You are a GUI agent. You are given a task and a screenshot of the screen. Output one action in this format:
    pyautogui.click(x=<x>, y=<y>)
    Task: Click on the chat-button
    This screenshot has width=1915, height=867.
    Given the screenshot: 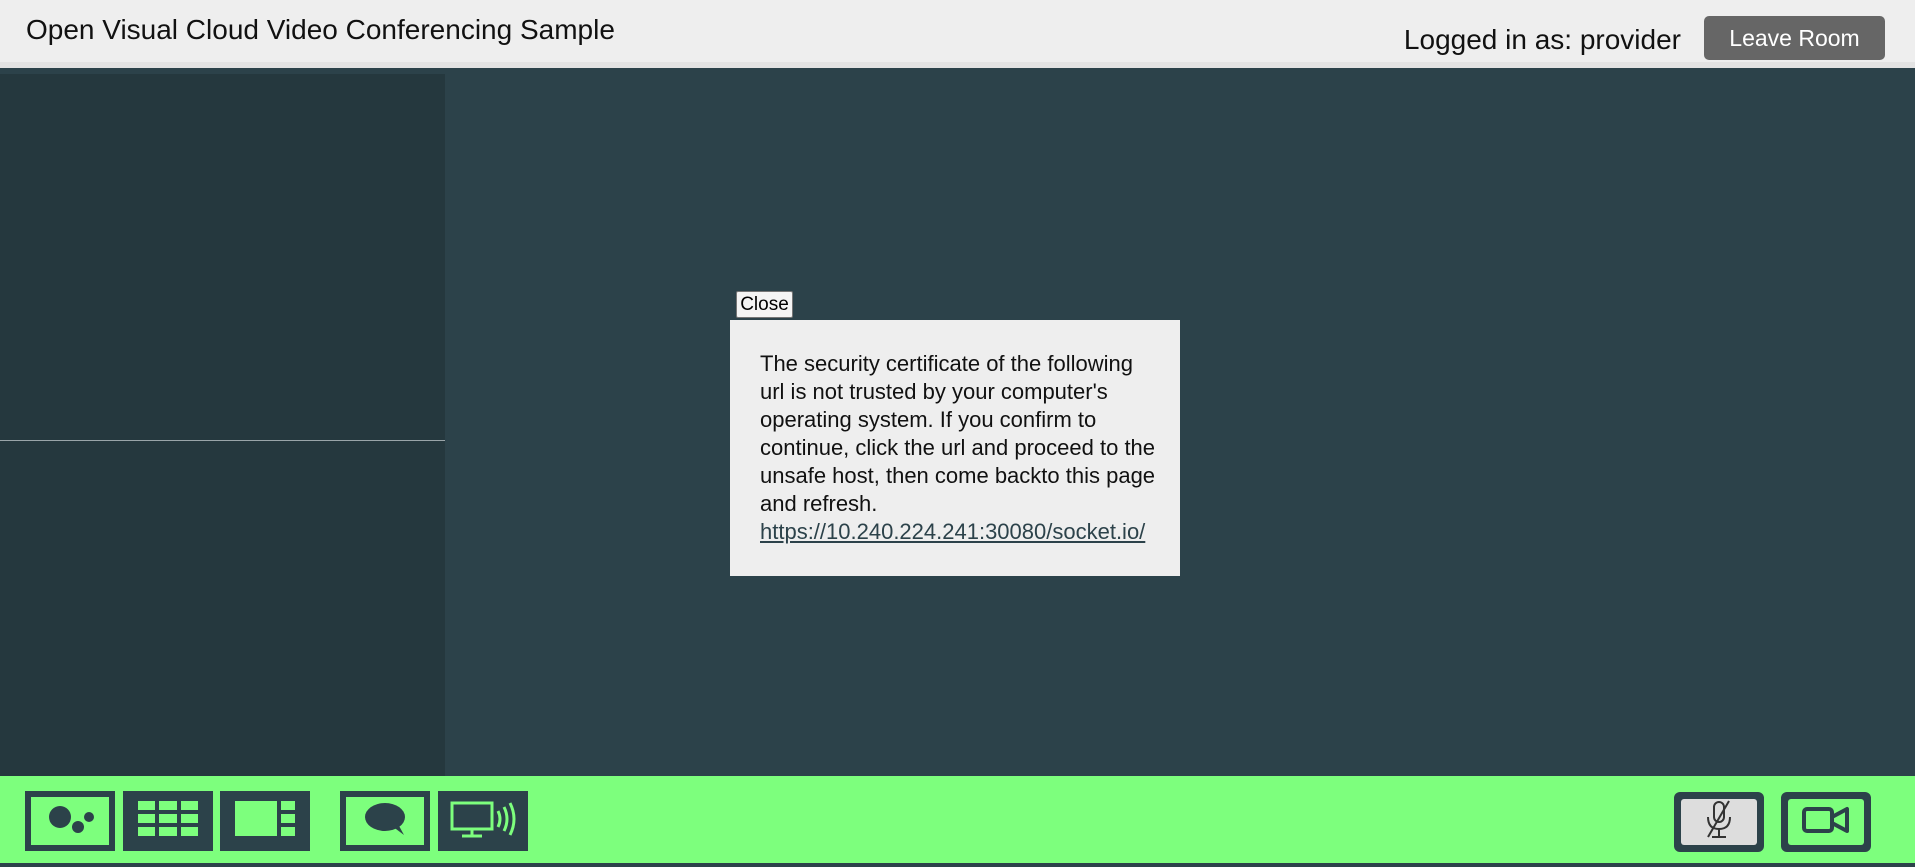 What is the action you would take?
    pyautogui.click(x=385, y=821)
    